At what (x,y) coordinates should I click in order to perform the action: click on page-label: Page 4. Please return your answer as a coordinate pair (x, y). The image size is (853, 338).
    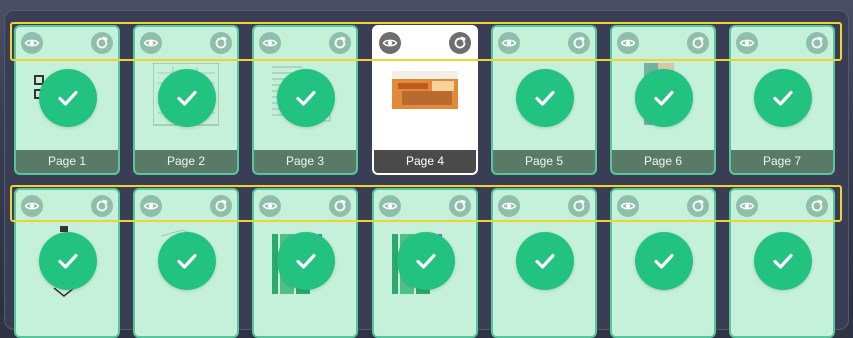
    Looking at the image, I should click on (425, 161).